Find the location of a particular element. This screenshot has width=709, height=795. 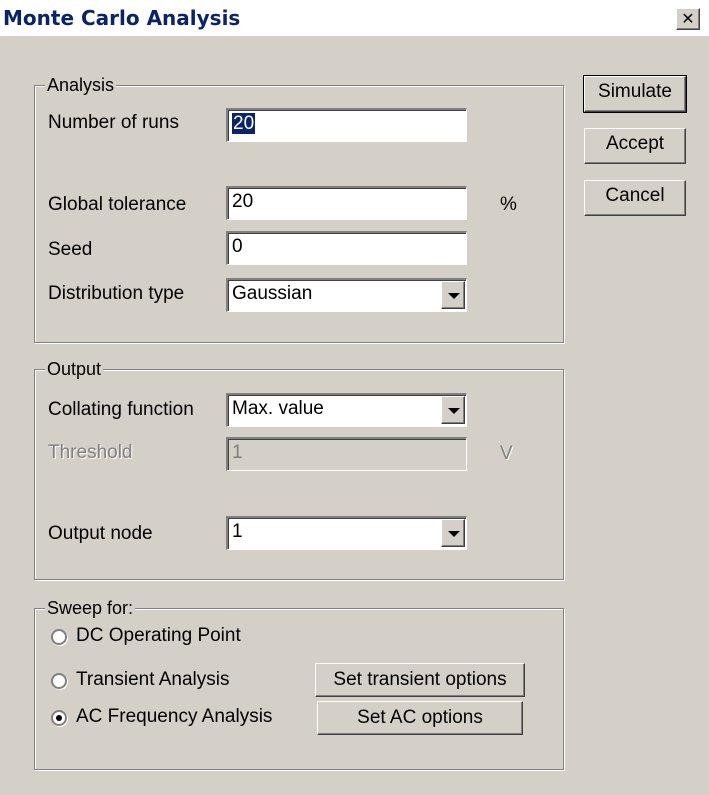

collating-value: Max. value is located at coordinates (278, 408).